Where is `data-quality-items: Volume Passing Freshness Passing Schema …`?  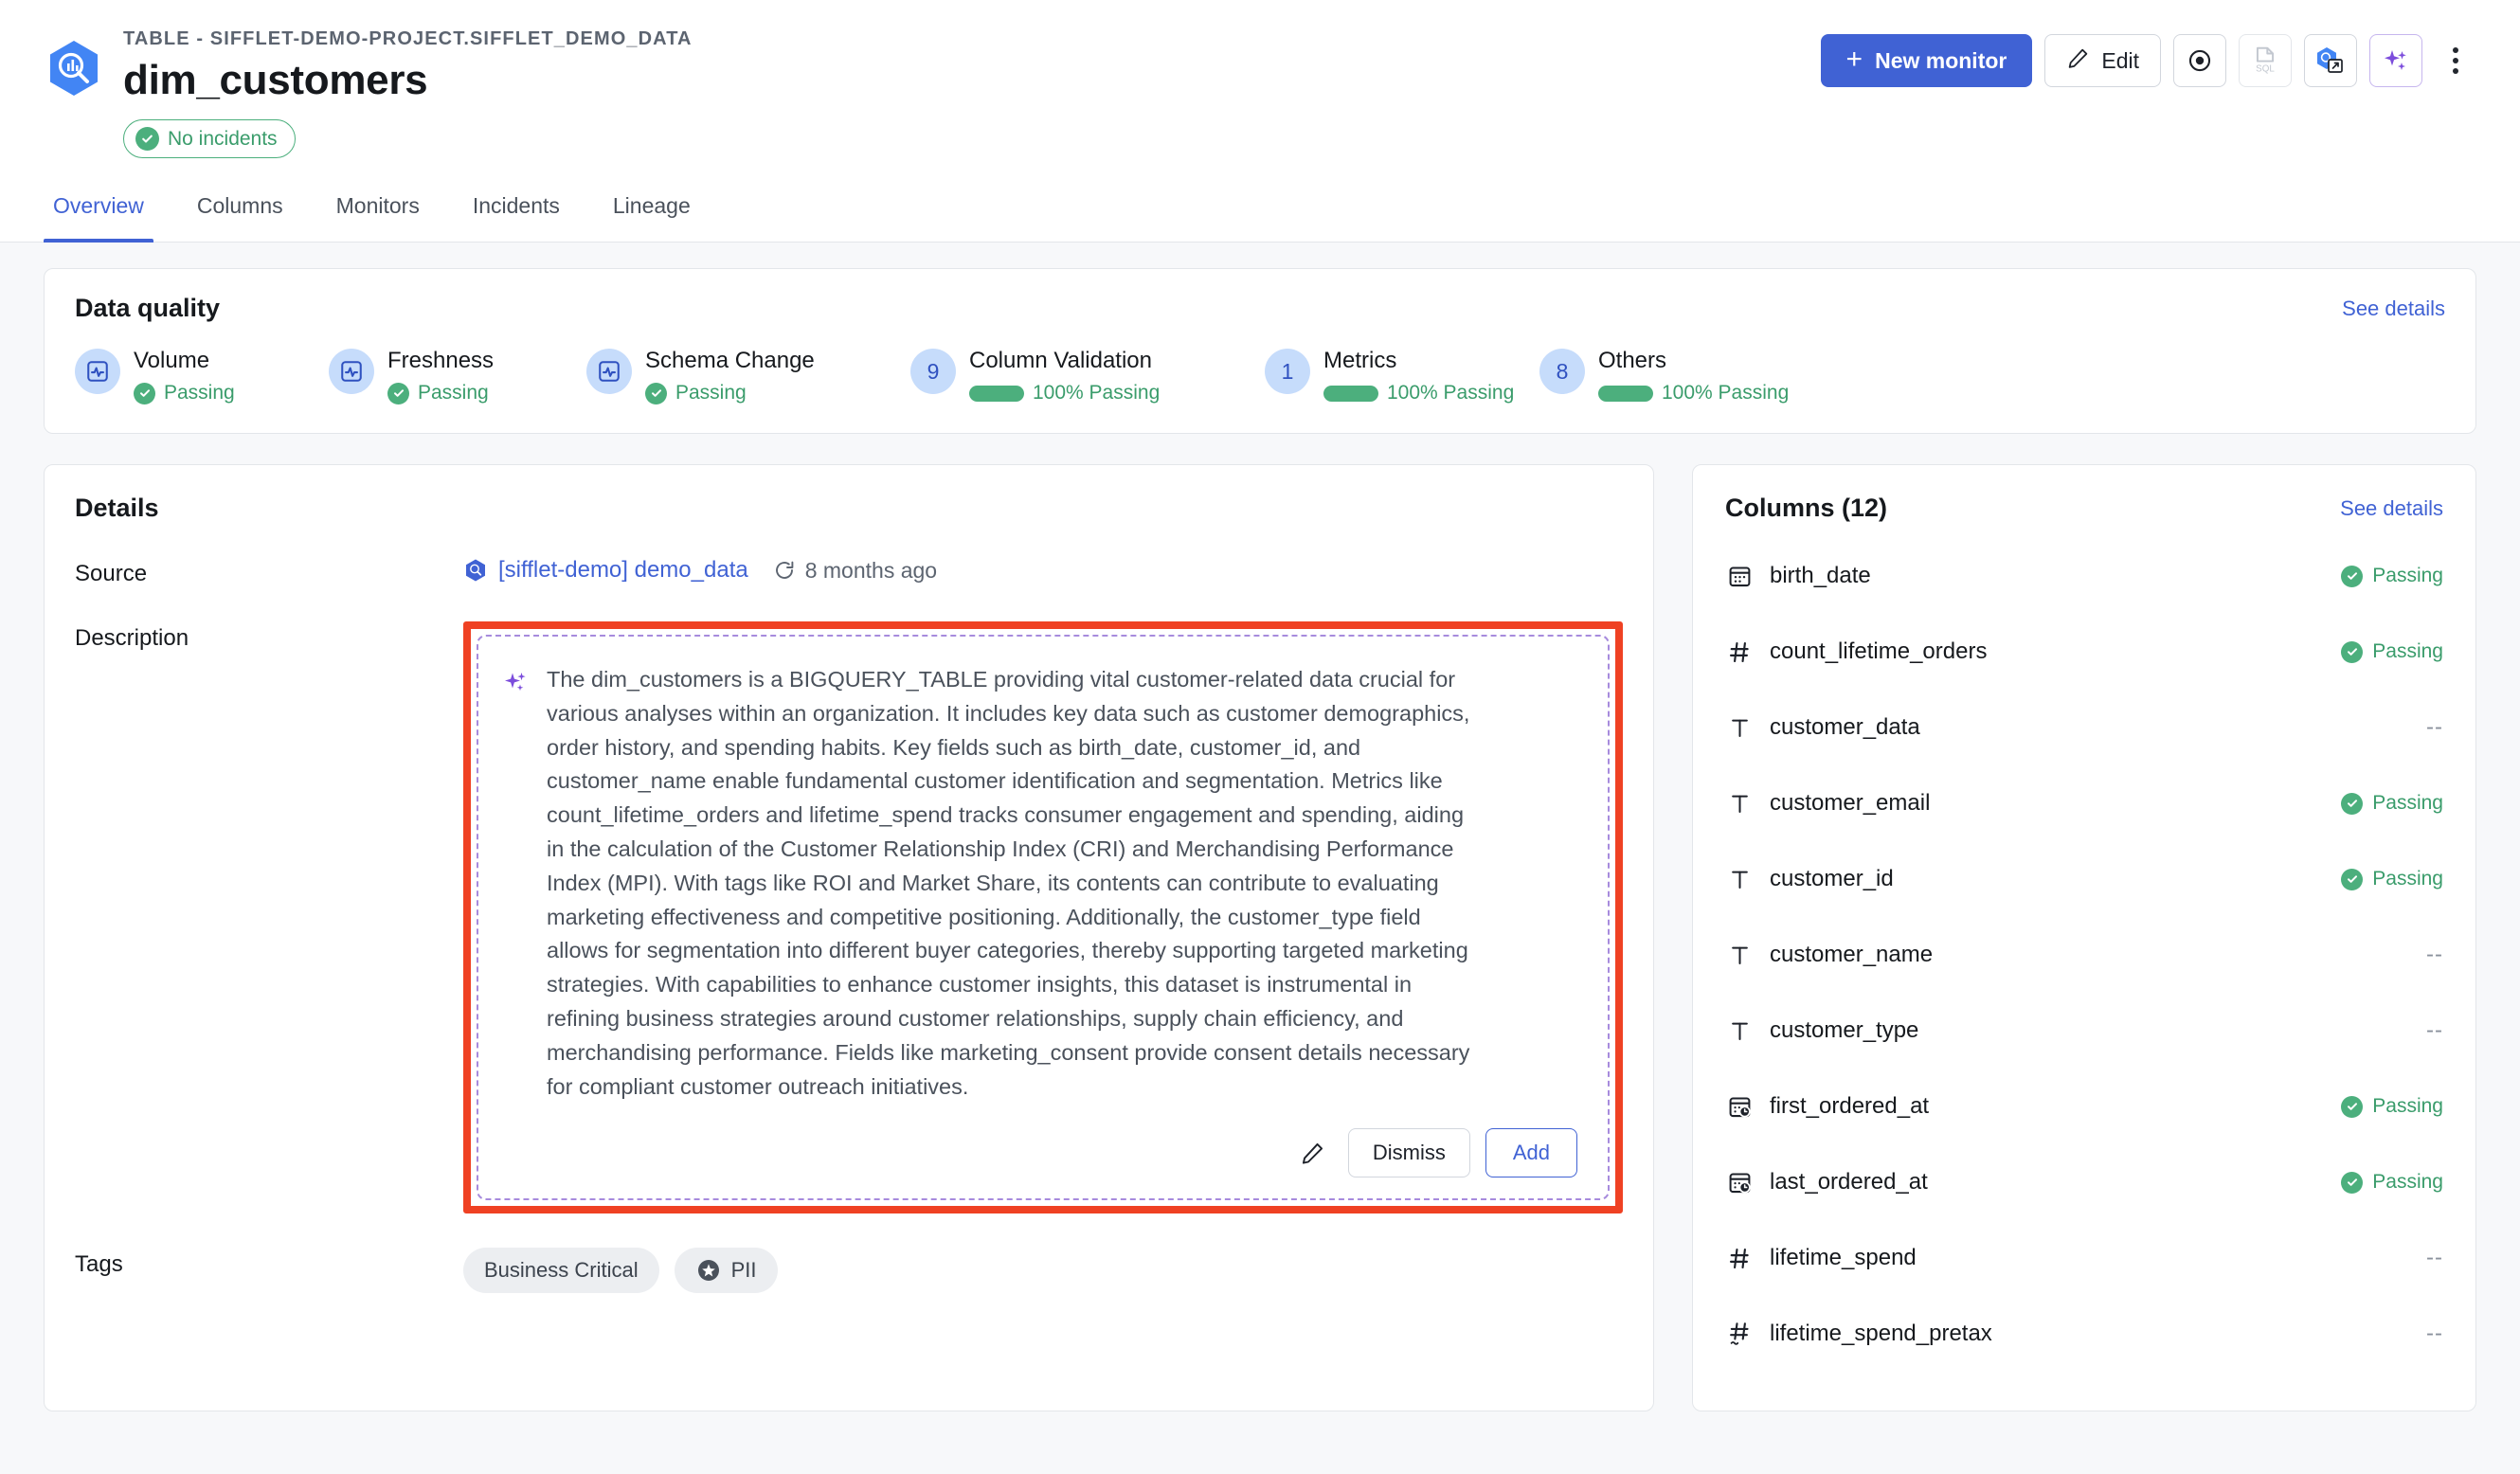
data-quality-items: Volume Passing Freshness Passing Schema … is located at coordinates (1260, 376).